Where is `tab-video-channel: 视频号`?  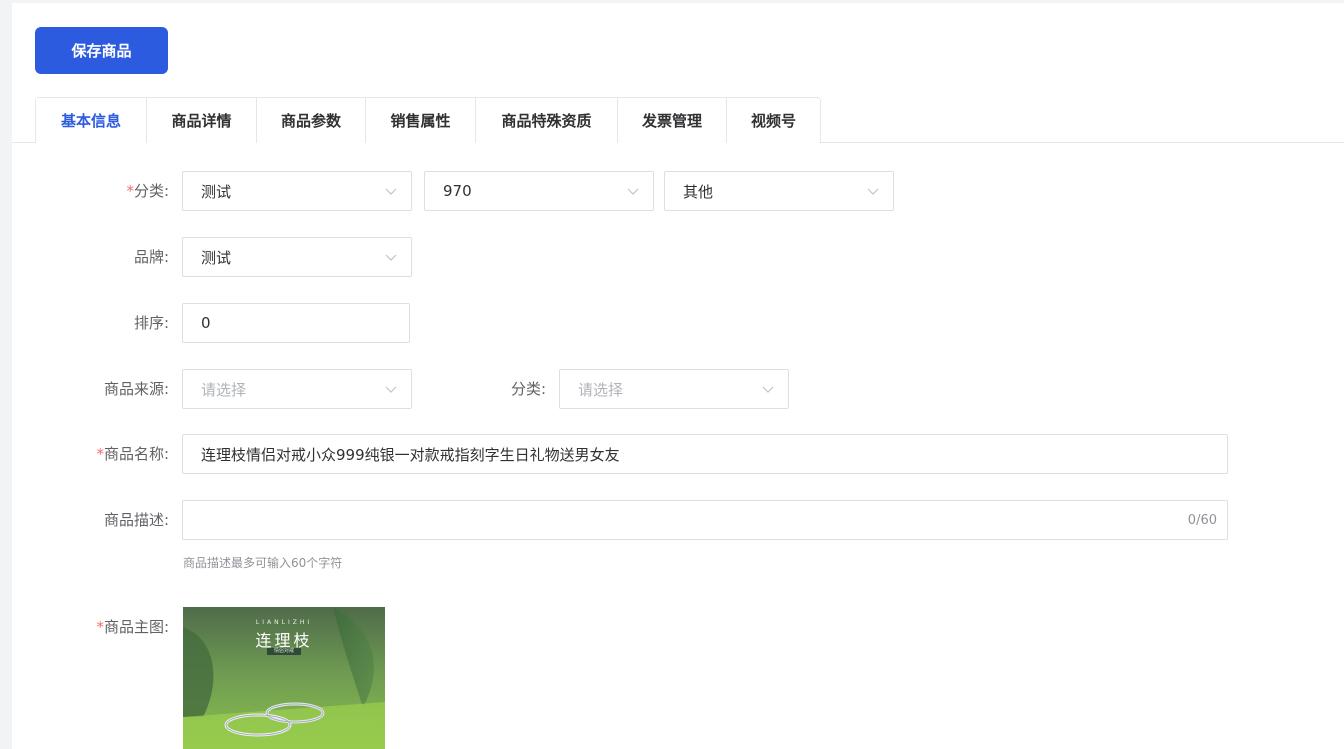 tab-video-channel: 视频号 is located at coordinates (773, 120).